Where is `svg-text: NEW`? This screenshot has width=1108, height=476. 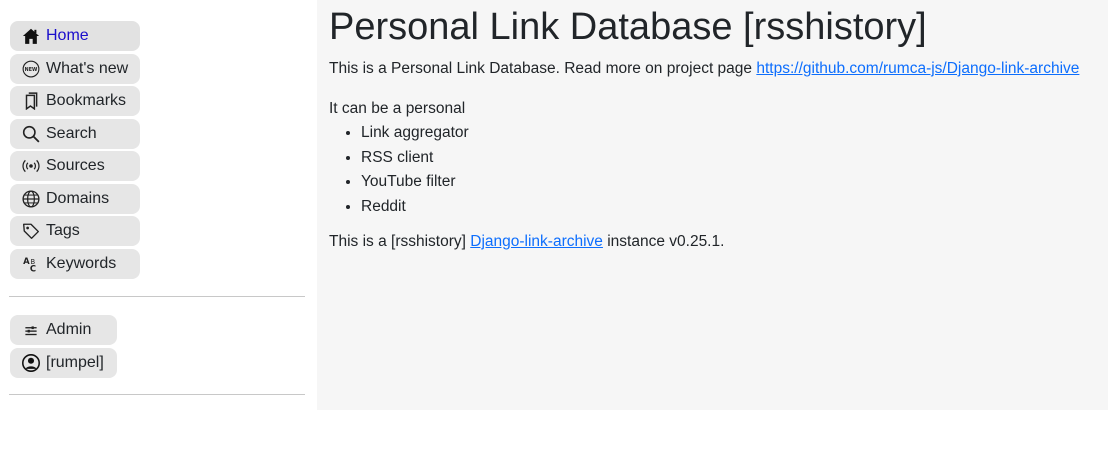
svg-text: NEW is located at coordinates (31, 70).